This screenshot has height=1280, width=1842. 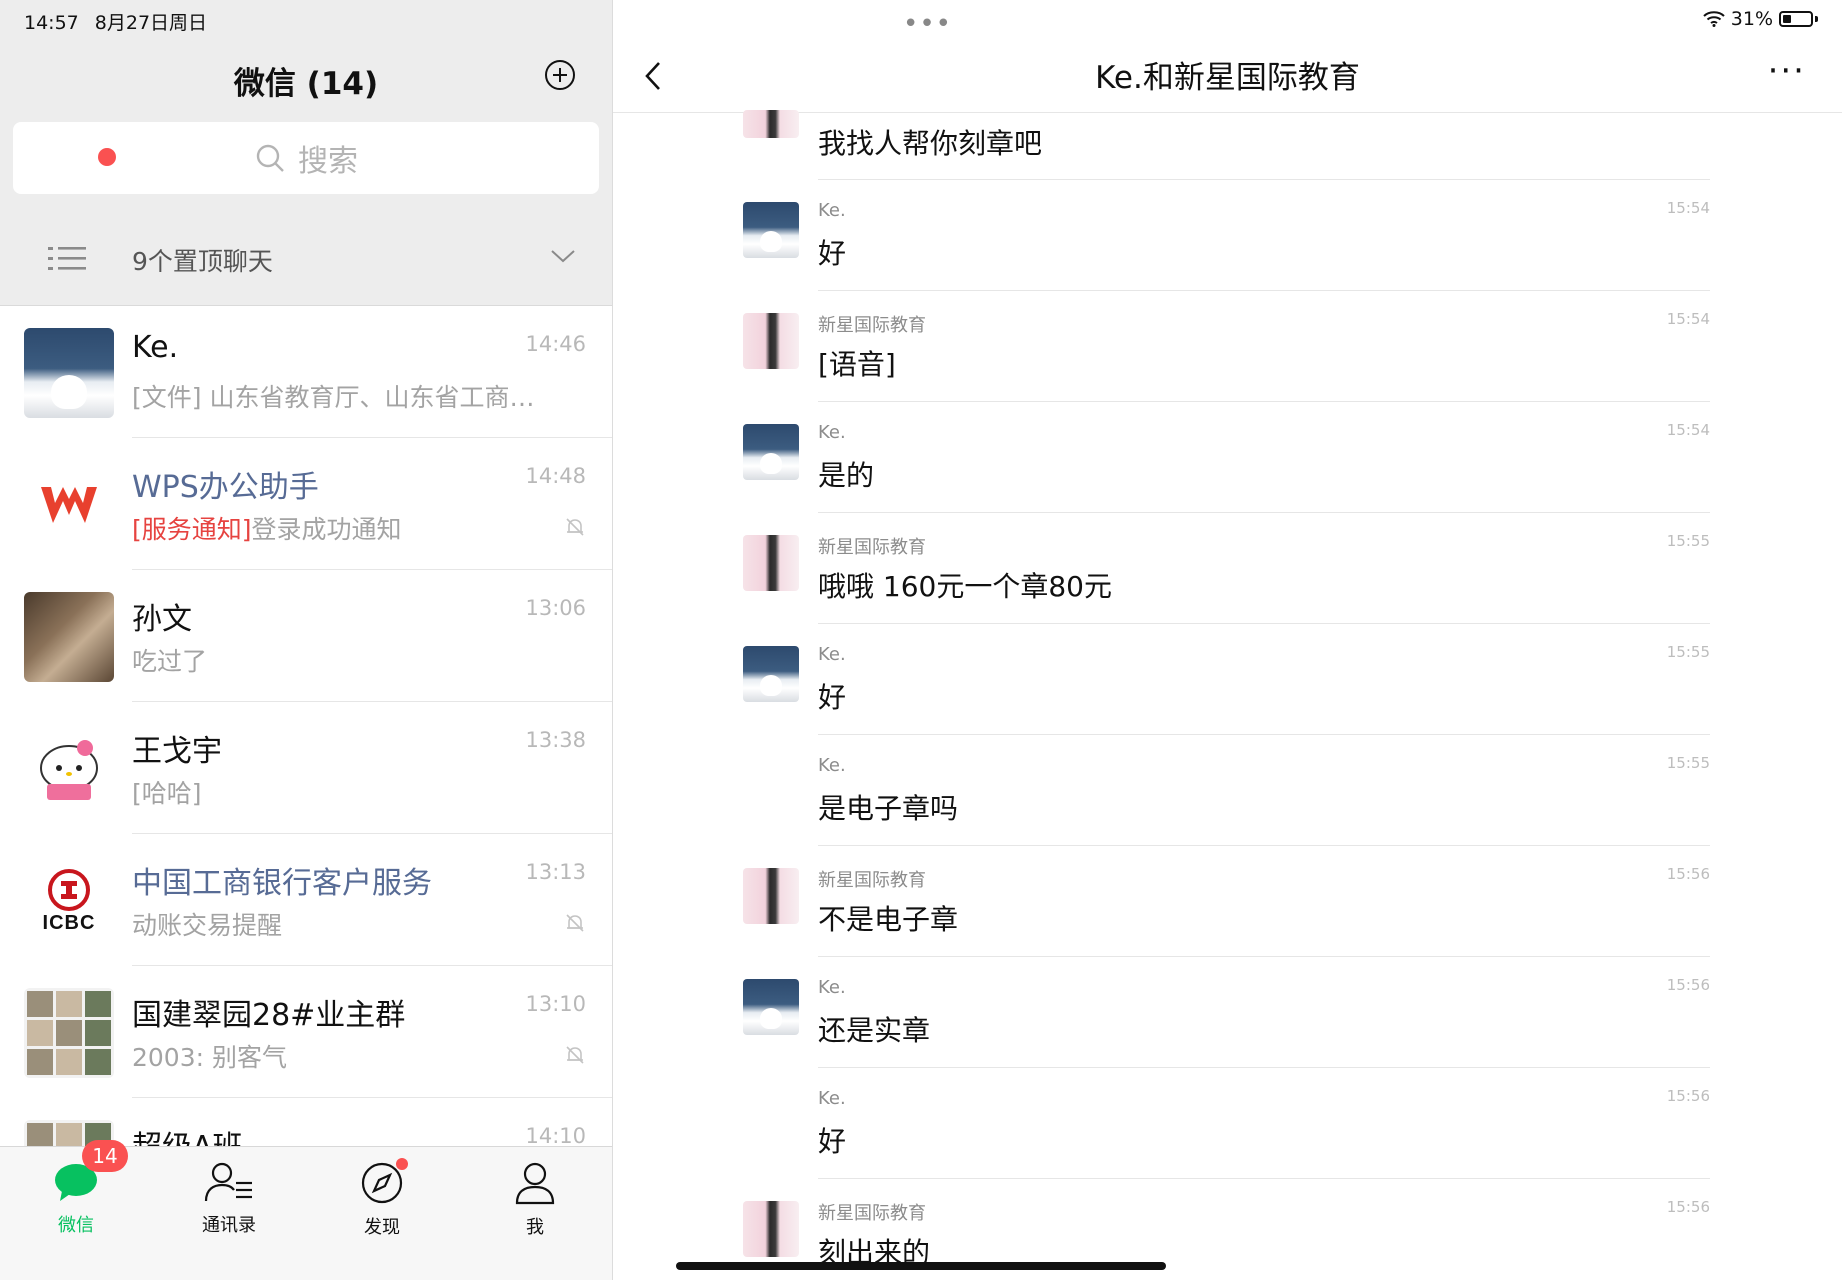 I want to click on icbc-logo-avatar: ICBC, so click(x=69, y=901).